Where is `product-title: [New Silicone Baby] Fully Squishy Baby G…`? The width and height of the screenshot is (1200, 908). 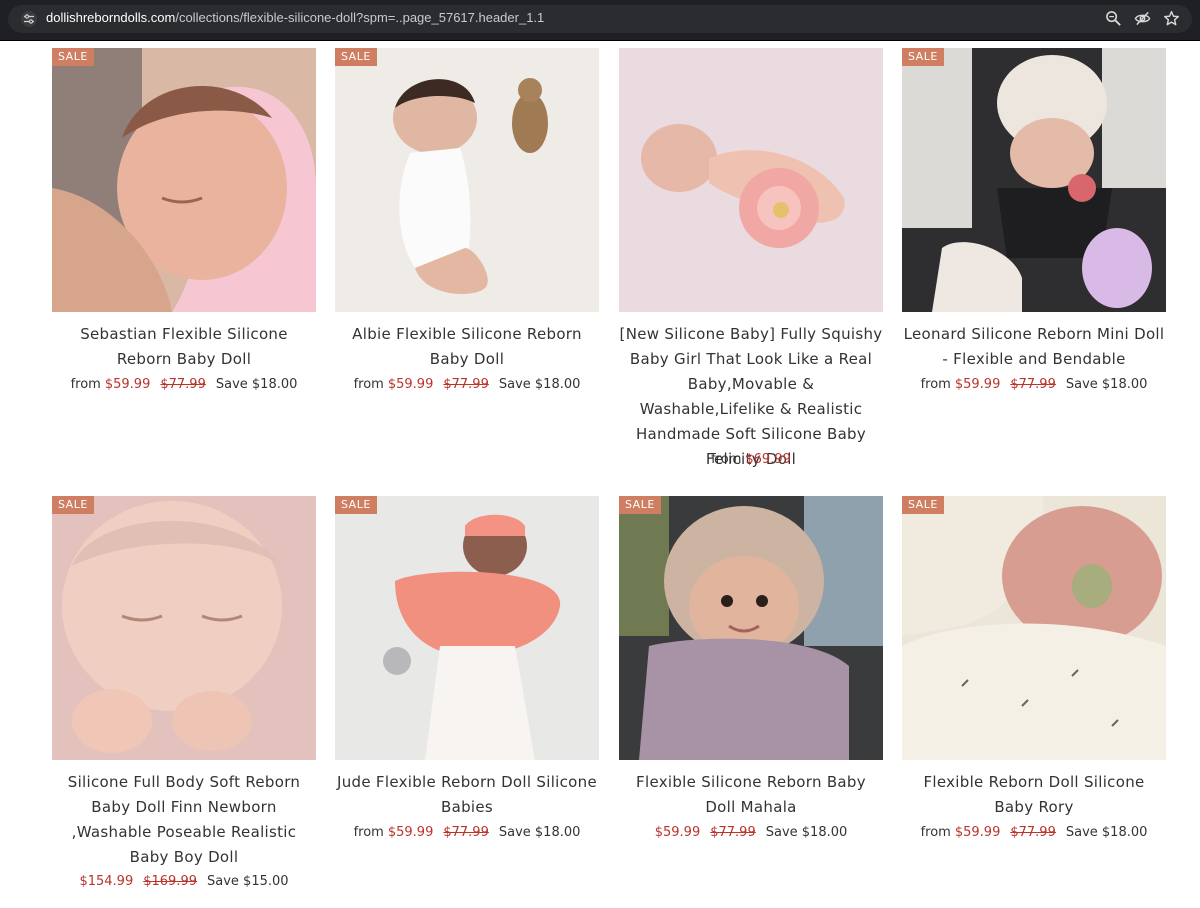
product-title: [New Silicone Baby] Fully Squishy Baby G… is located at coordinates (751, 397).